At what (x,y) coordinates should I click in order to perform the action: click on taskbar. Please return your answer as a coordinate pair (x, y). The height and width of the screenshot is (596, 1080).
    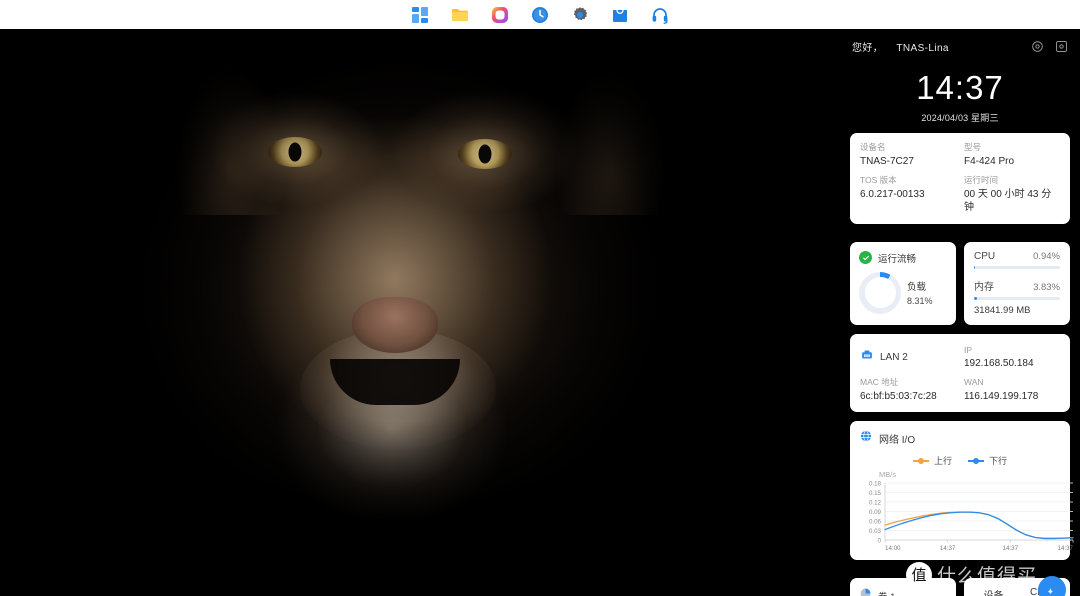
    Looking at the image, I should click on (540, 14).